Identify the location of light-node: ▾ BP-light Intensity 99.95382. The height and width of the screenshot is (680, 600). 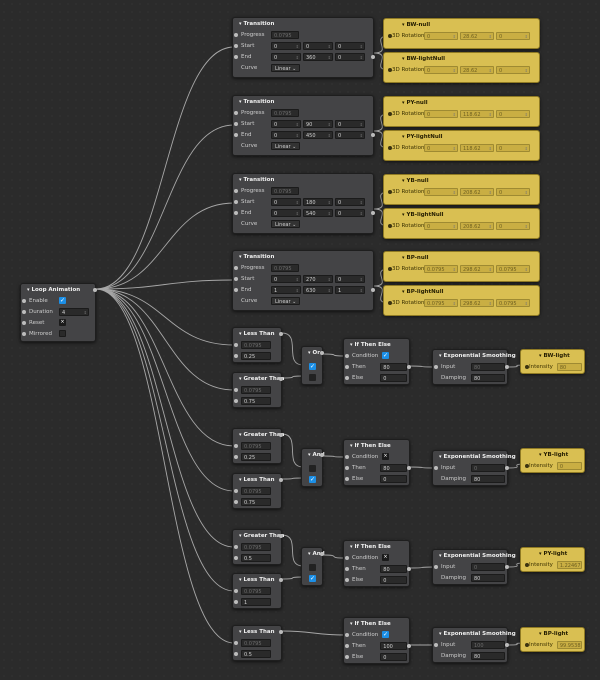
(552, 639).